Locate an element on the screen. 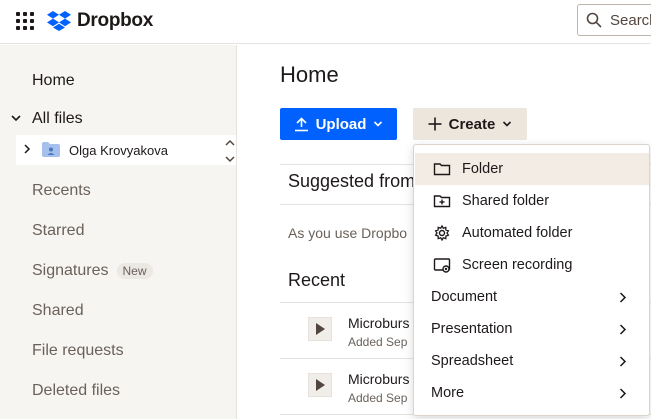 The width and height of the screenshot is (651, 419). sidebar-item-deleted-files: Deleted files is located at coordinates (118, 391).